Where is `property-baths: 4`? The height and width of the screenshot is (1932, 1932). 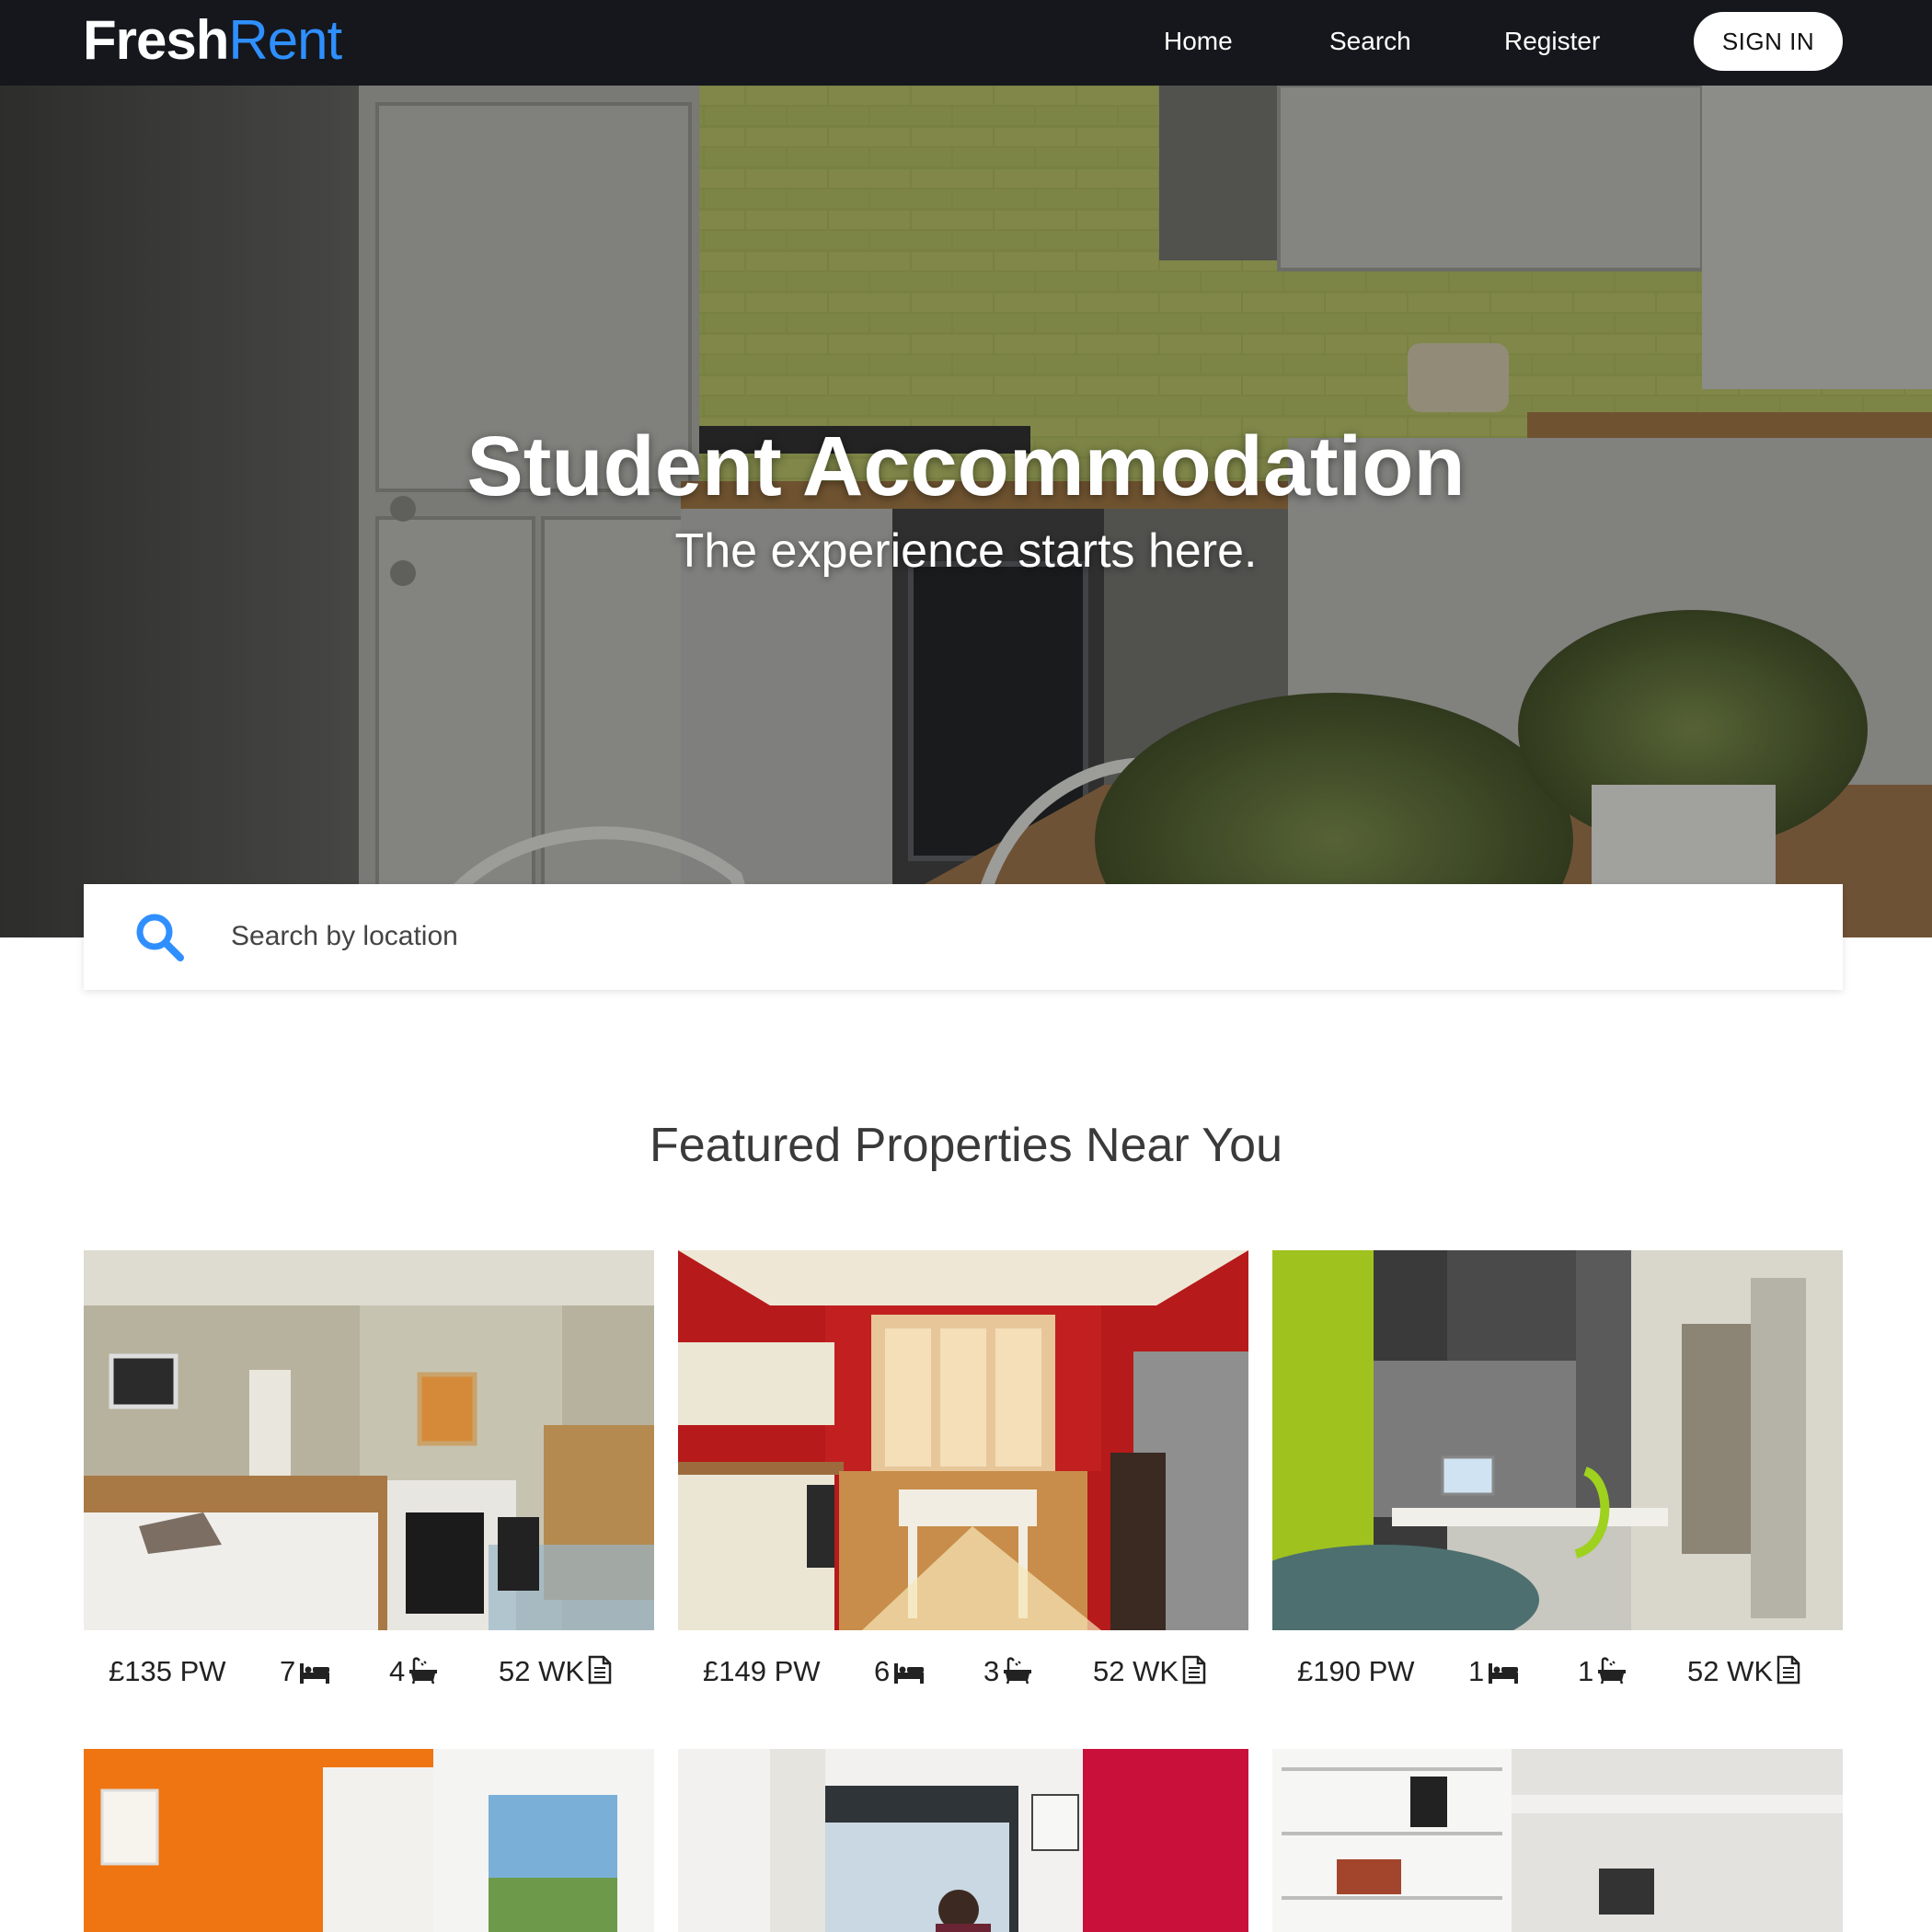
property-baths: 4 is located at coordinates (413, 1671).